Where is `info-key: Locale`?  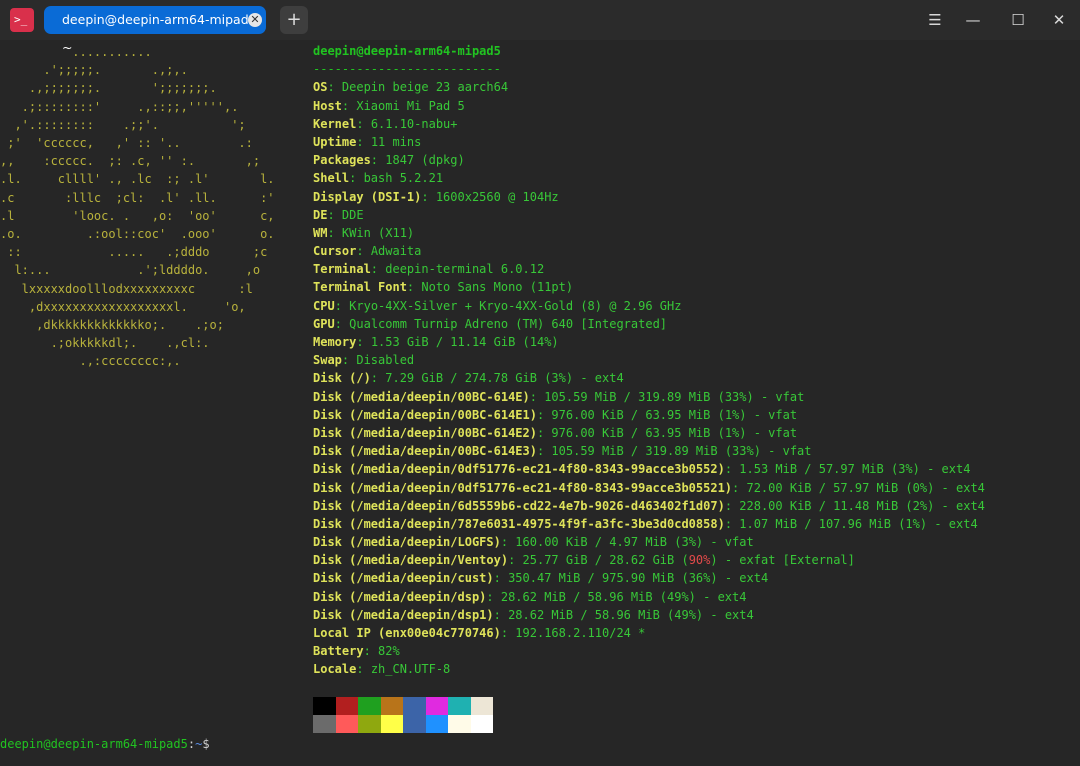 info-key: Locale is located at coordinates (335, 669).